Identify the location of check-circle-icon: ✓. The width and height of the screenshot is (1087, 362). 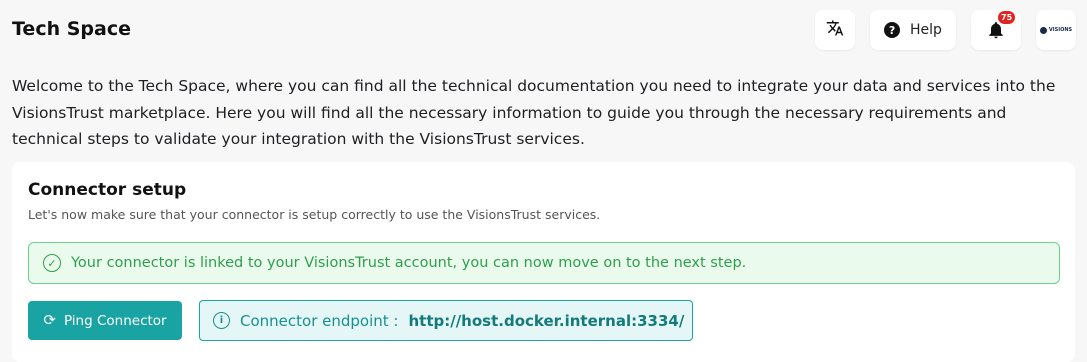
(52, 263).